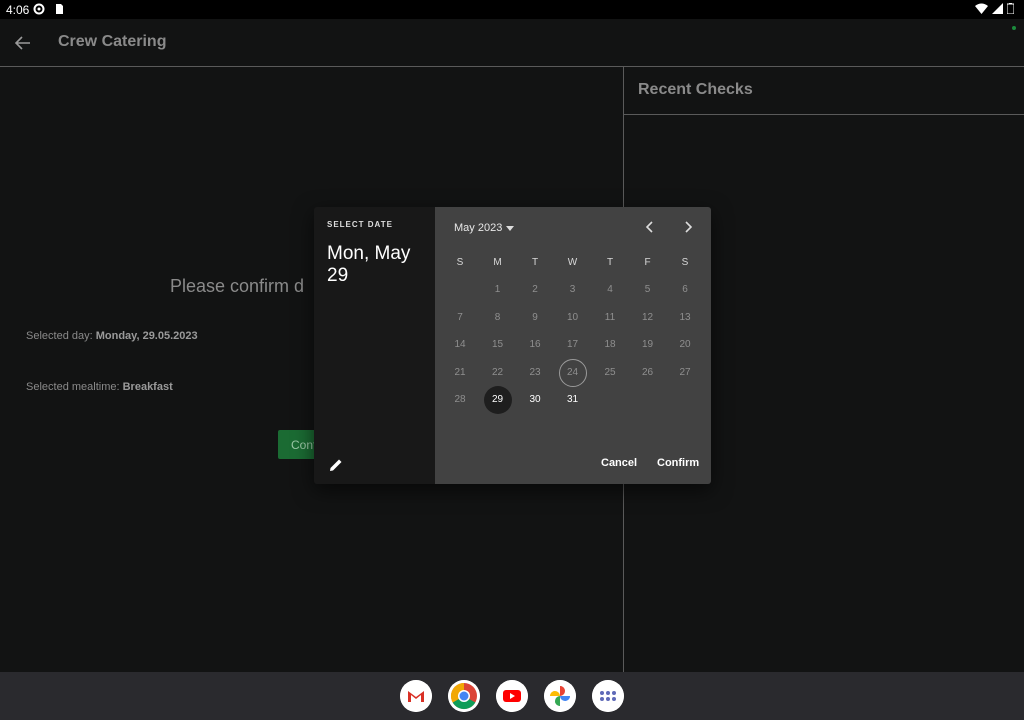 This screenshot has width=1024, height=720. Describe the element at coordinates (610, 345) in the screenshot. I see `day-cell: 18` at that location.